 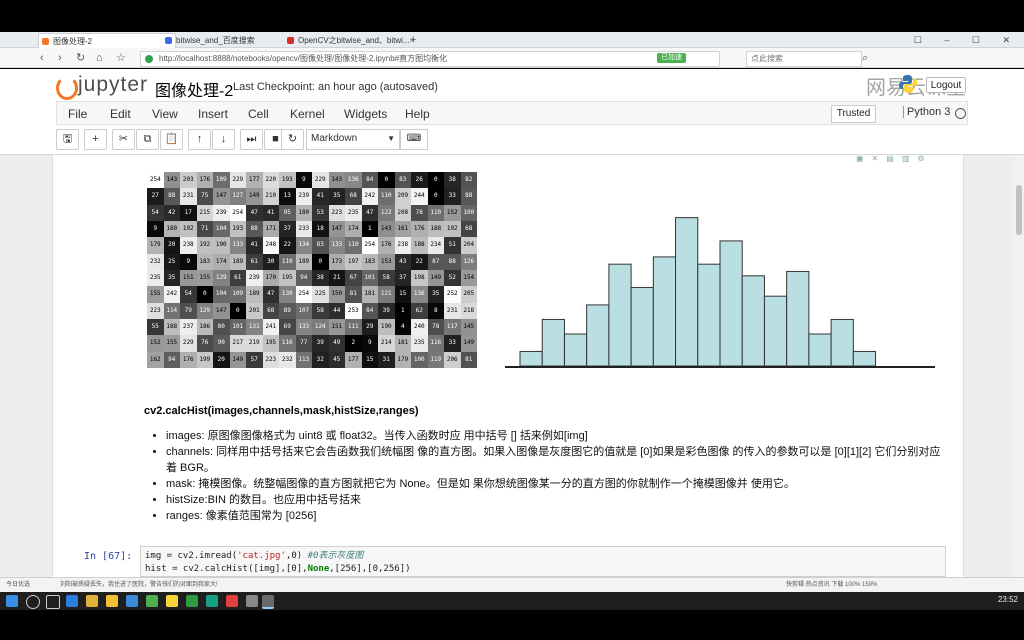 What do you see at coordinates (258, 114) in the screenshot?
I see `menu-cell: Cell` at bounding box center [258, 114].